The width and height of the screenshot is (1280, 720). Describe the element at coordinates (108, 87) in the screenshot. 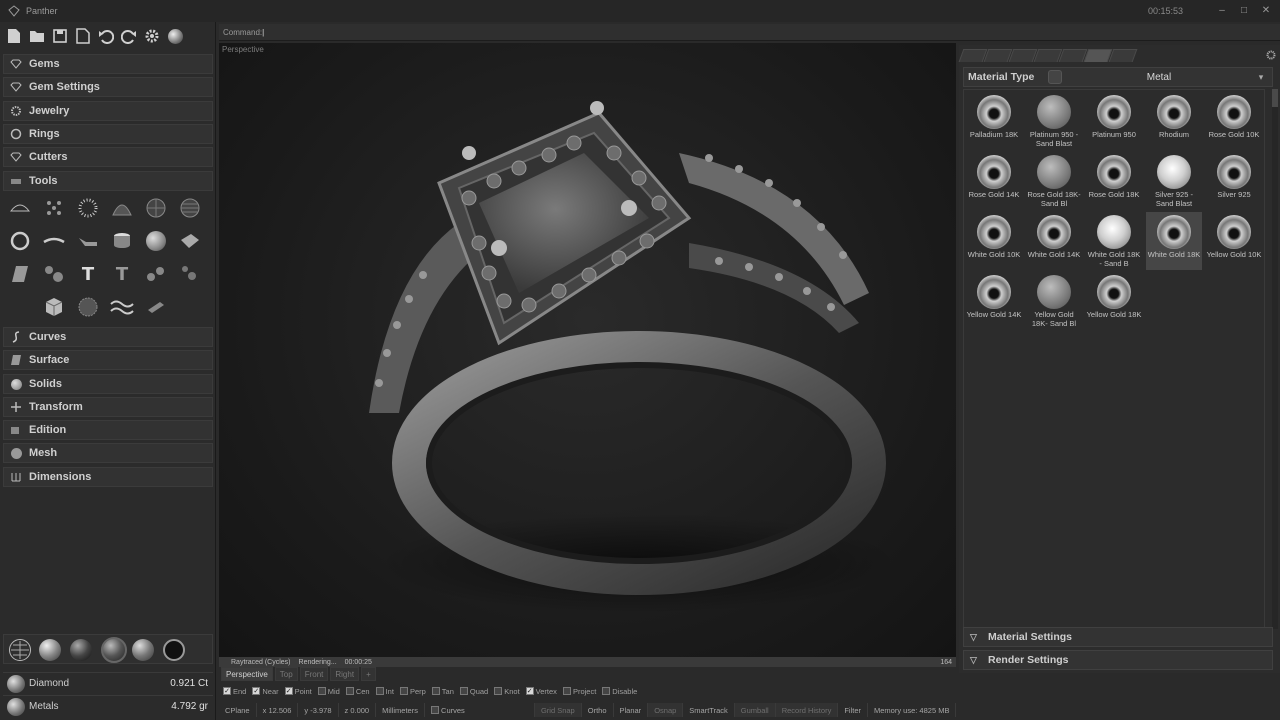

I see `section-gem-settings: Gem Settings` at that location.